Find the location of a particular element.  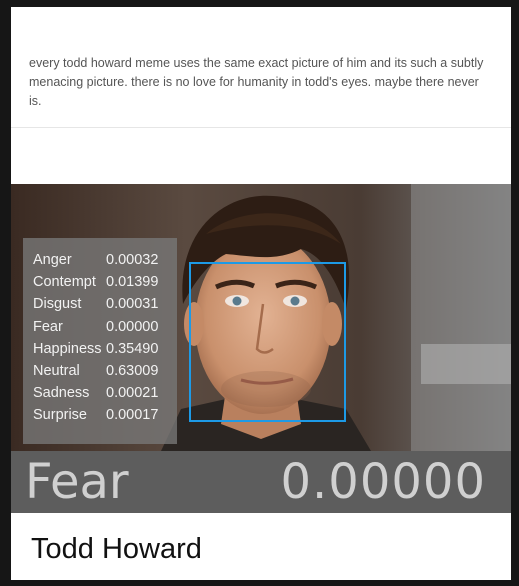

emotion-label: Disgust is located at coordinates (57, 304).